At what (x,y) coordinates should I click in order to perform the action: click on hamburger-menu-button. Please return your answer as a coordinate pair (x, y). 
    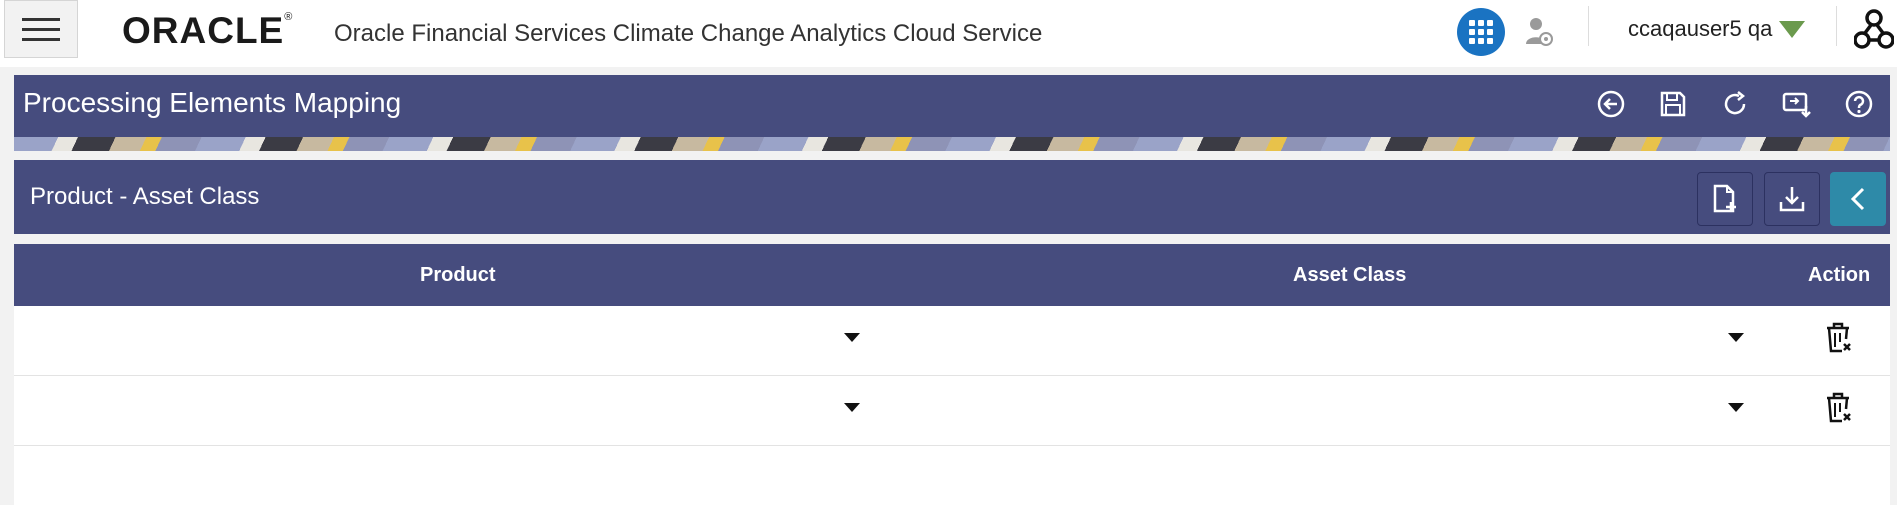
    Looking at the image, I should click on (41, 29).